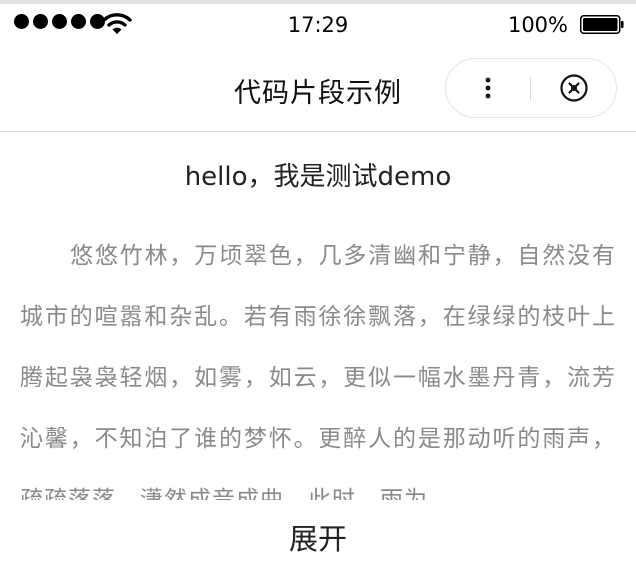 The height and width of the screenshot is (588, 636). I want to click on close-button, so click(574, 88).